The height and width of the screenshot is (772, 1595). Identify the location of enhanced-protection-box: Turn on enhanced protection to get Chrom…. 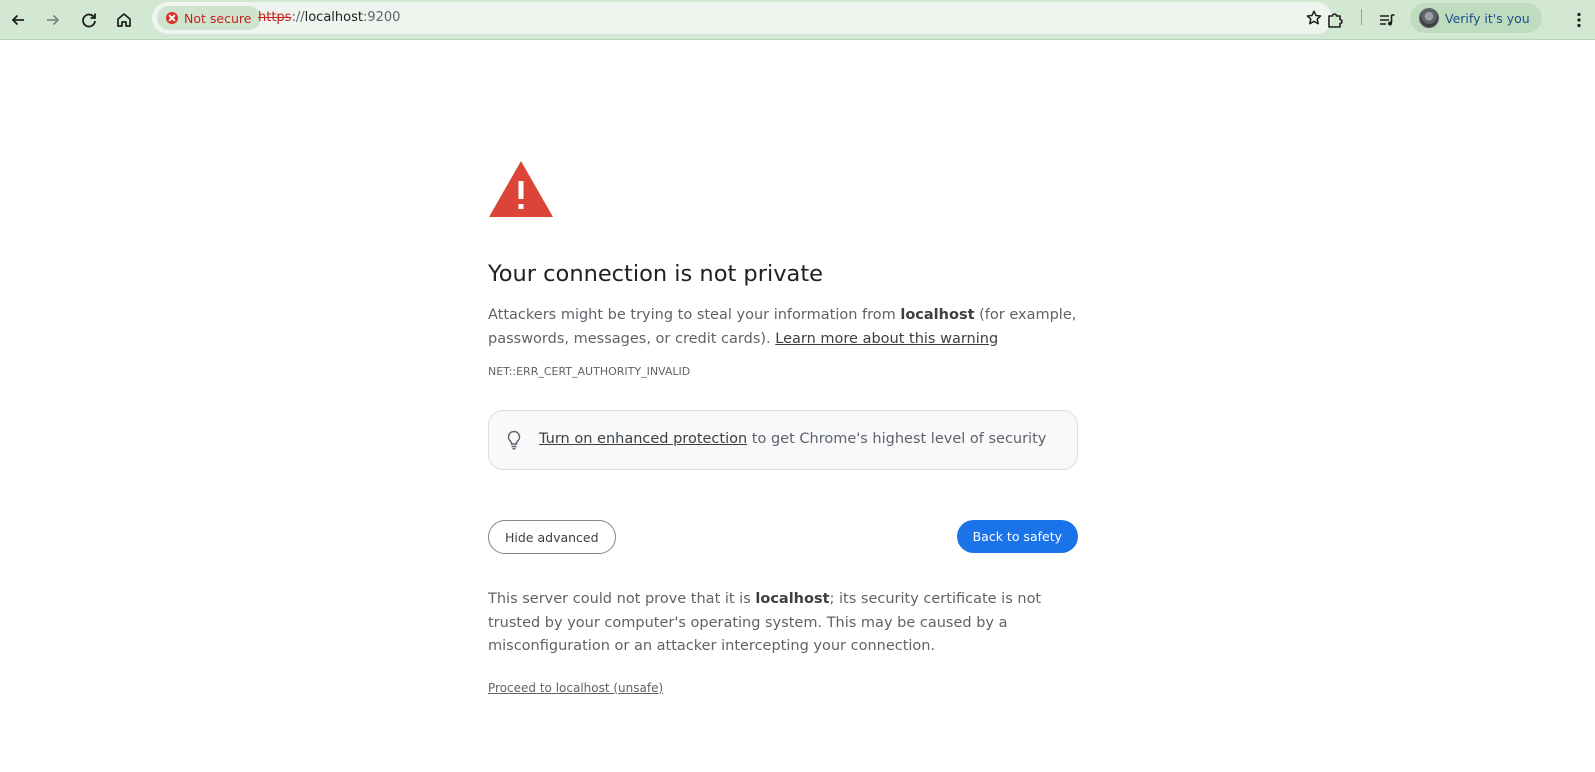
(783, 440).